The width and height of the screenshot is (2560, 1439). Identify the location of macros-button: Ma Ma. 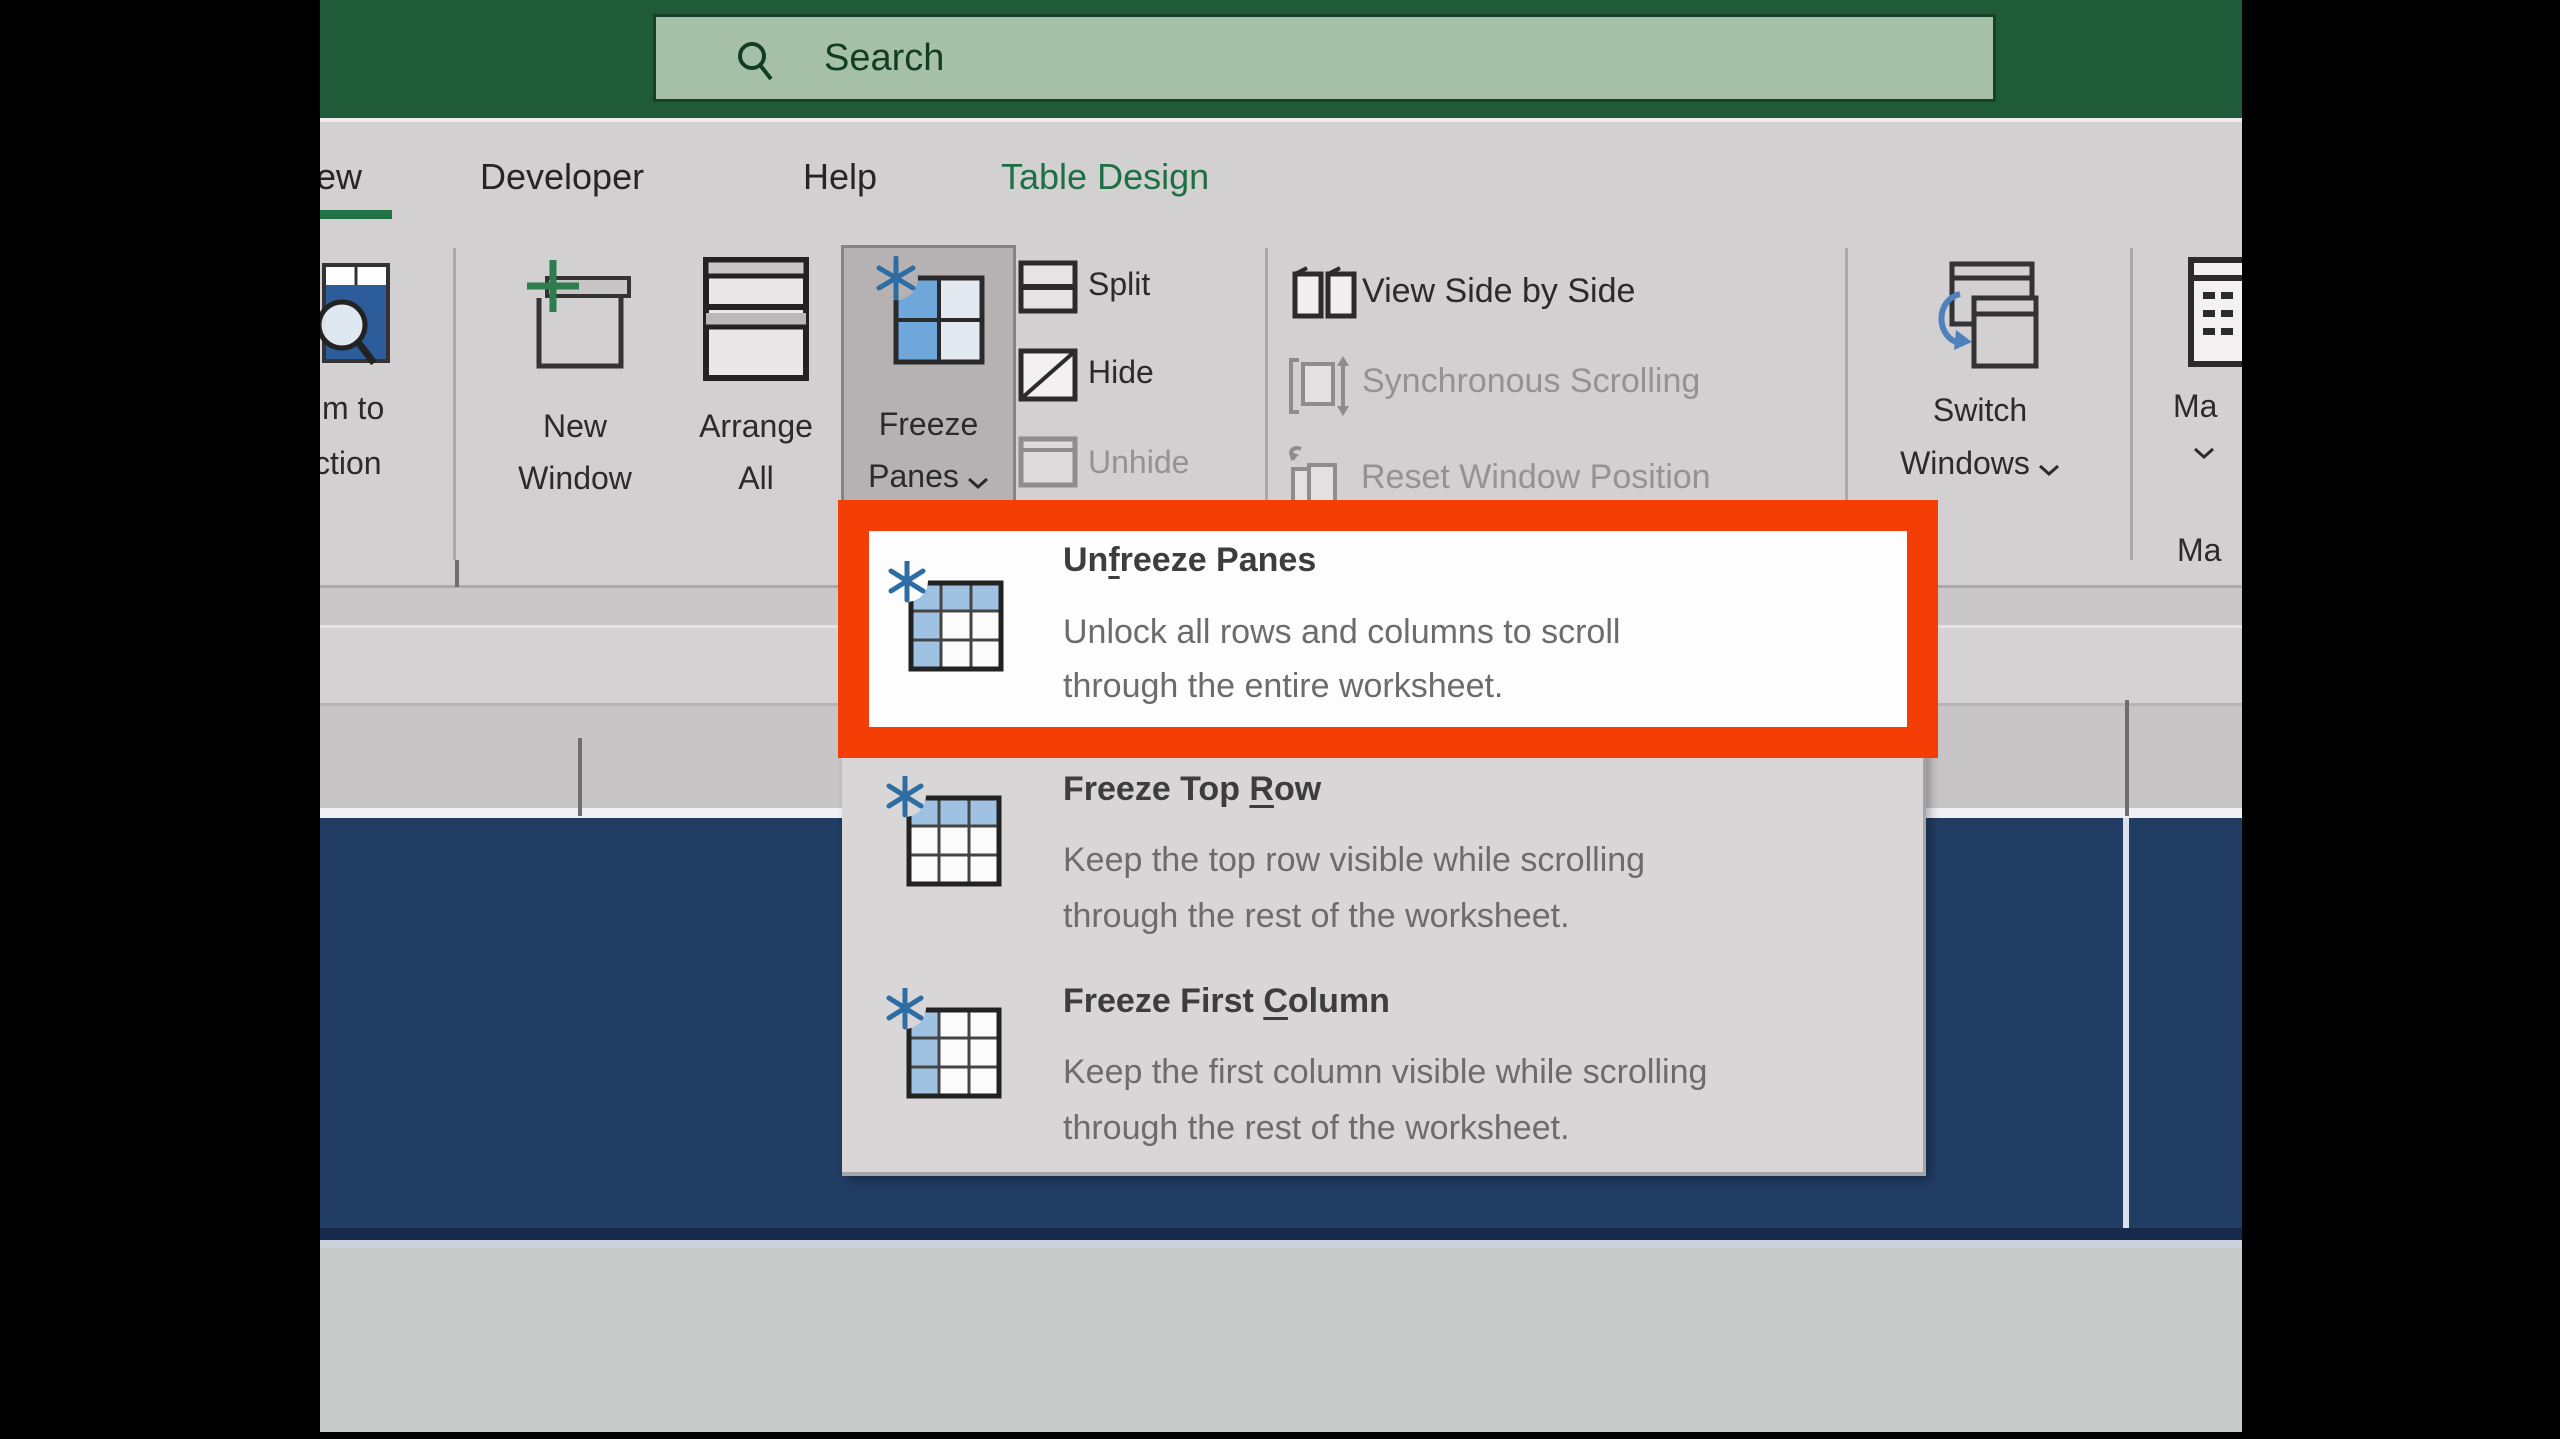
(2207, 415).